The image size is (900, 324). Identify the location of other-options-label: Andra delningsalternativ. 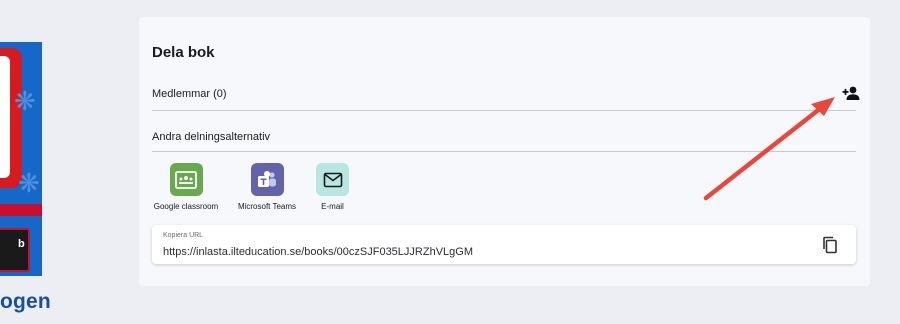
(211, 137).